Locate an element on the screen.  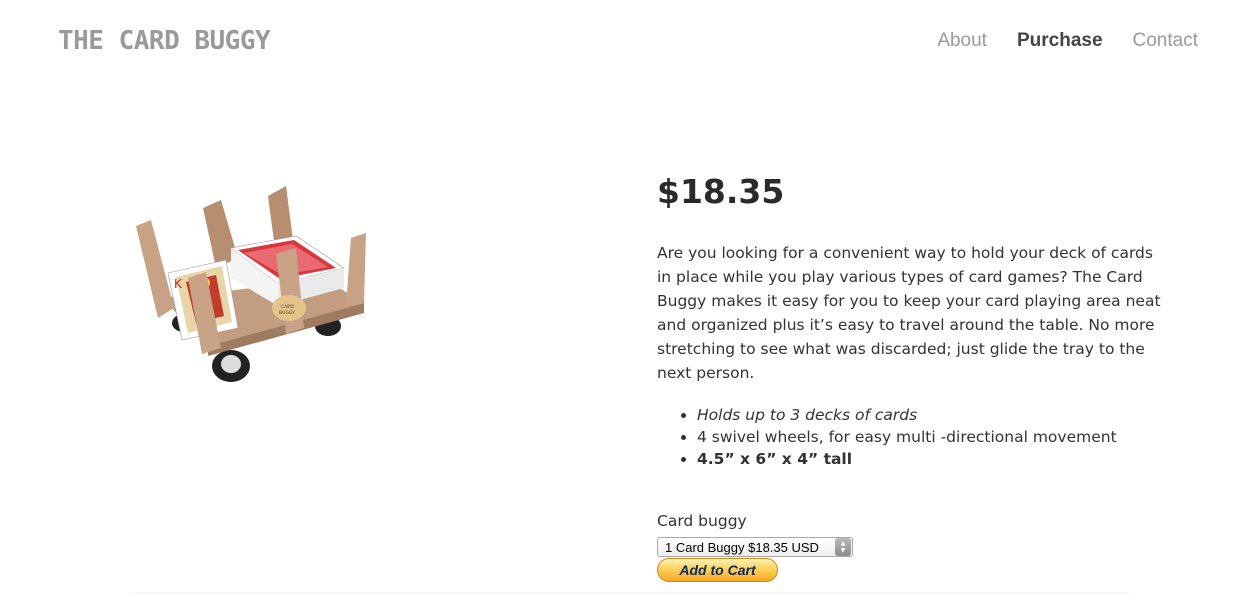
image-badge-text: CARD is located at coordinates (287, 307).